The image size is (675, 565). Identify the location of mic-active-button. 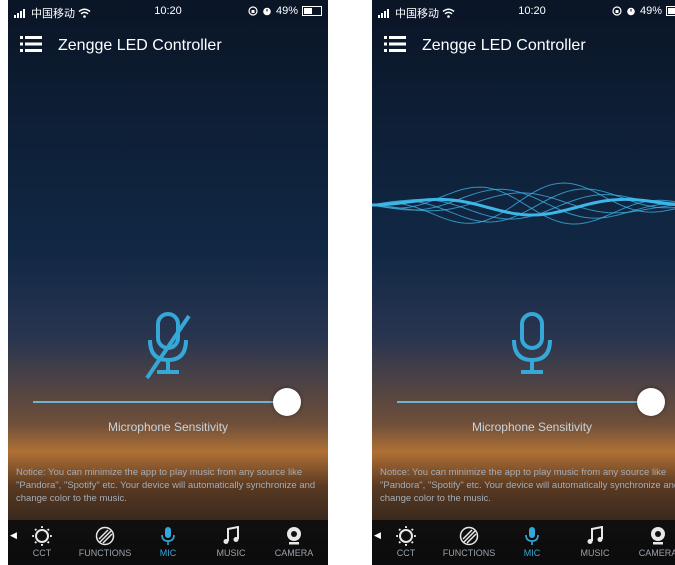
(532, 347).